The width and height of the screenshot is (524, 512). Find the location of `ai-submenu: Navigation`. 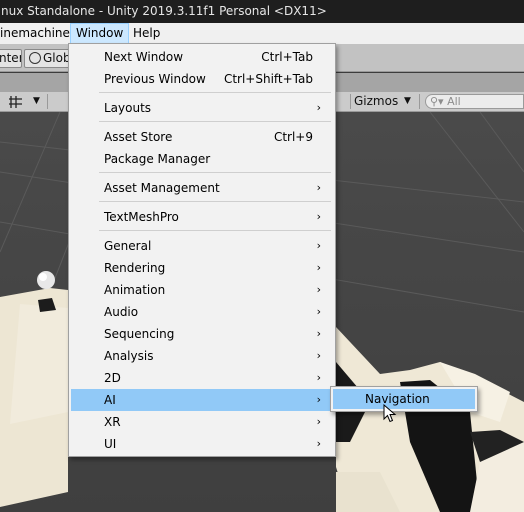

ai-submenu: Navigation is located at coordinates (404, 399).